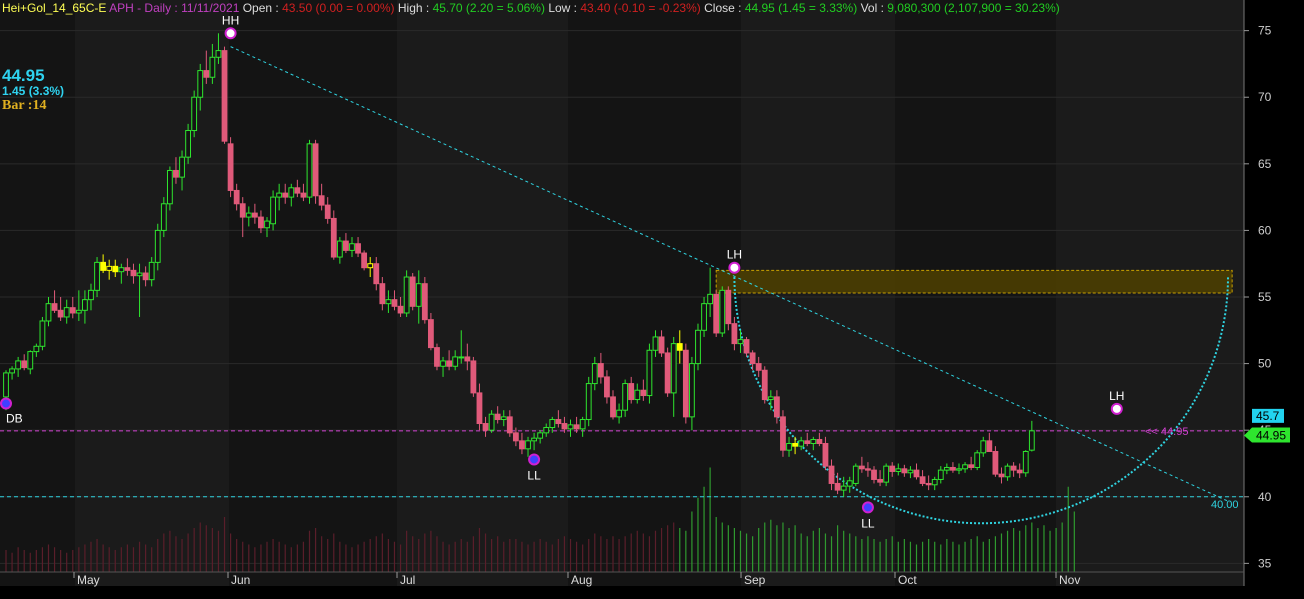  Describe the element at coordinates (723, 8) in the screenshot. I see `close-label: Close :` at that location.